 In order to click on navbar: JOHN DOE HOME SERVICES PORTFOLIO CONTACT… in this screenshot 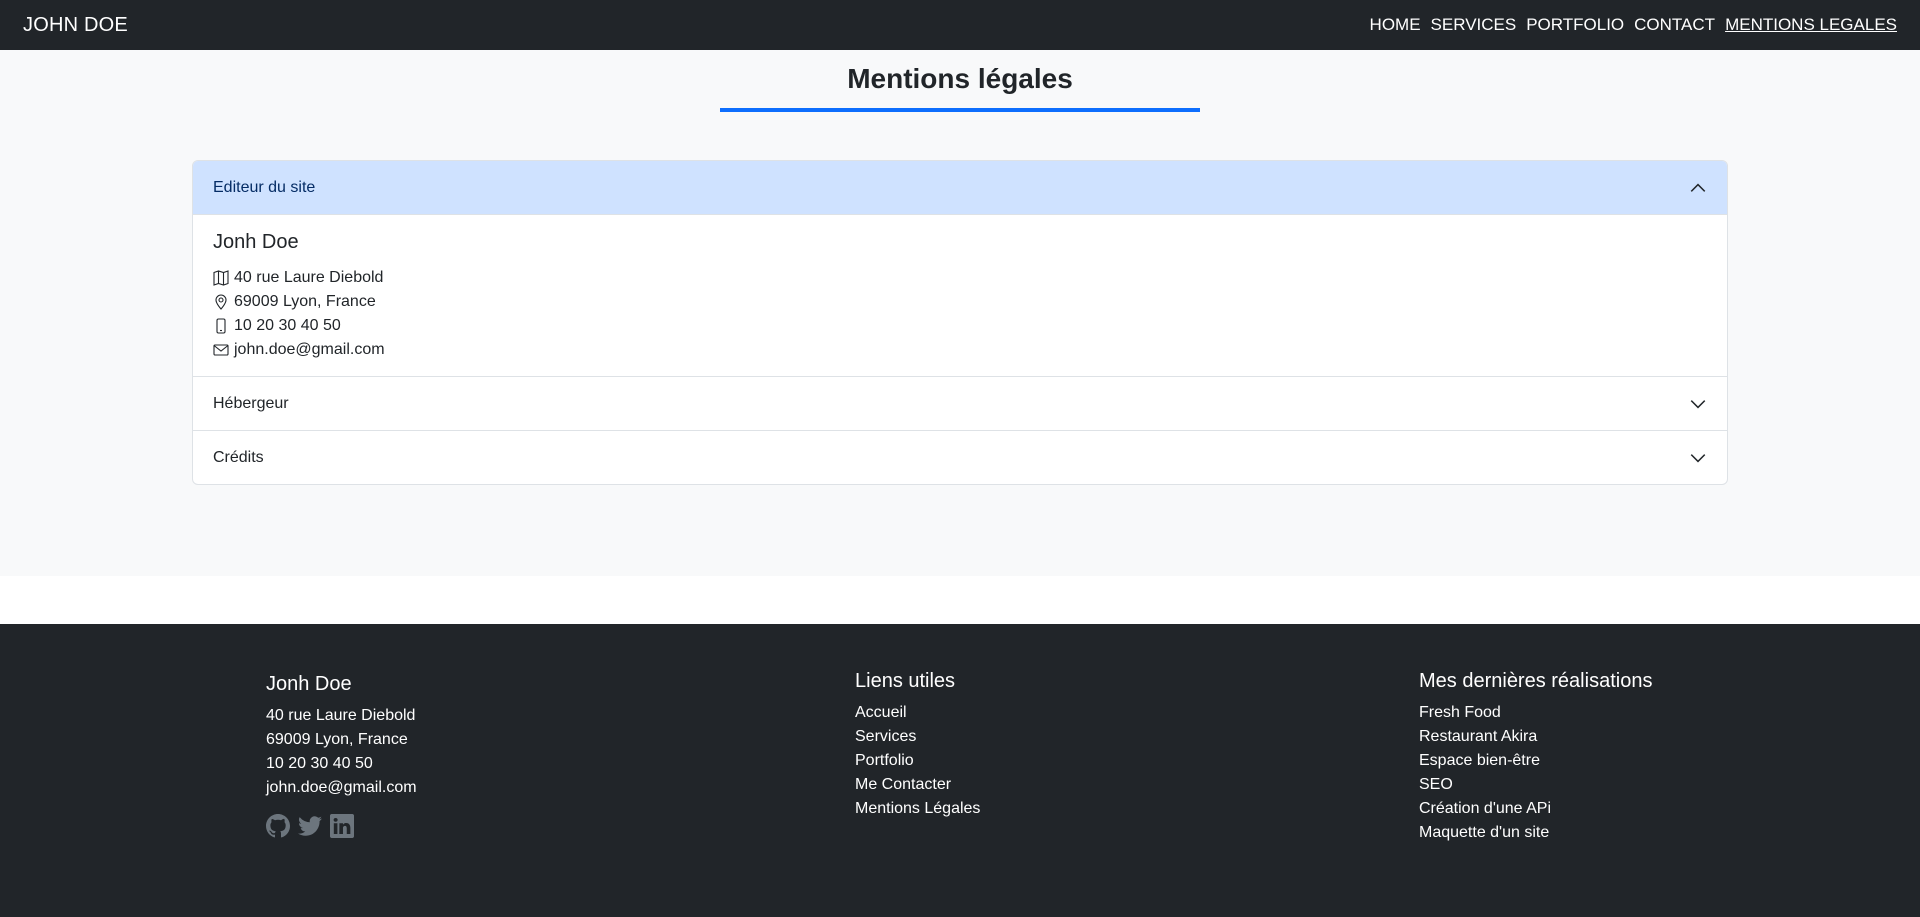, I will do `click(960, 25)`.